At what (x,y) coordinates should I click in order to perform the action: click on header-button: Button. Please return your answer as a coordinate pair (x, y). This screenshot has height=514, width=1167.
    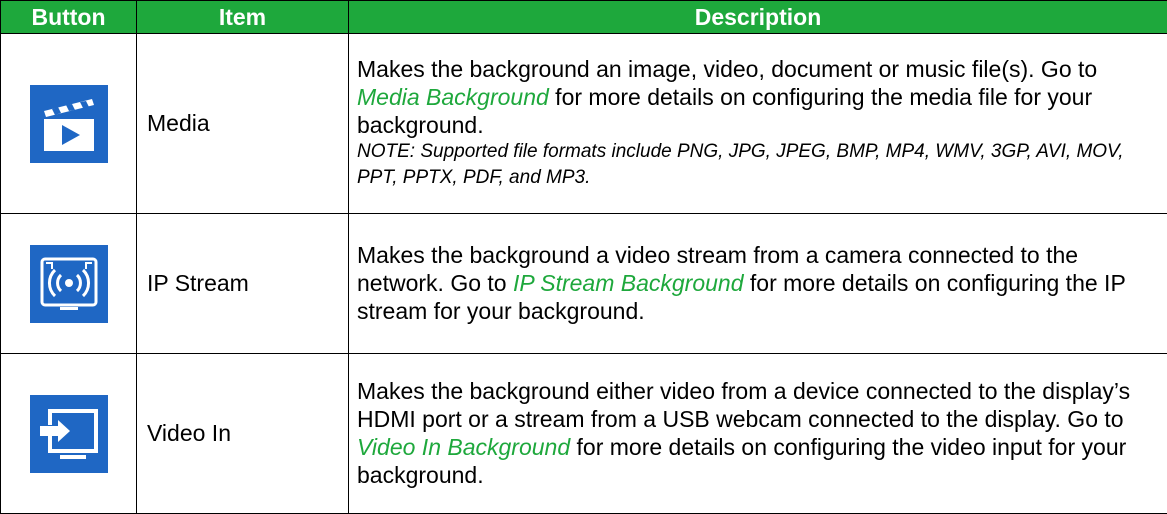
    Looking at the image, I should click on (69, 17).